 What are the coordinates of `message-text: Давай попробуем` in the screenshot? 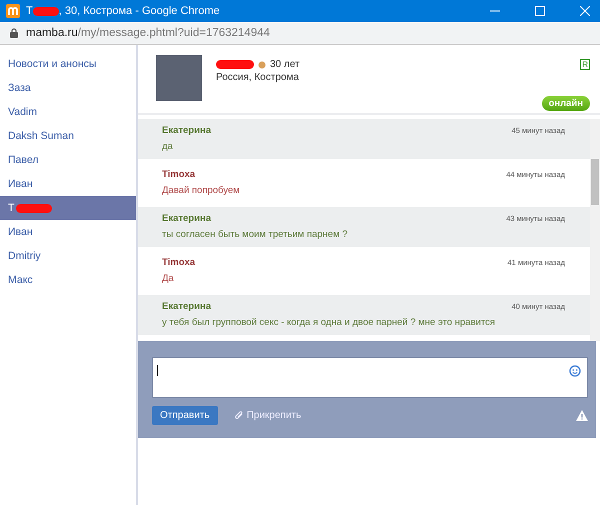 It's located at (201, 190).